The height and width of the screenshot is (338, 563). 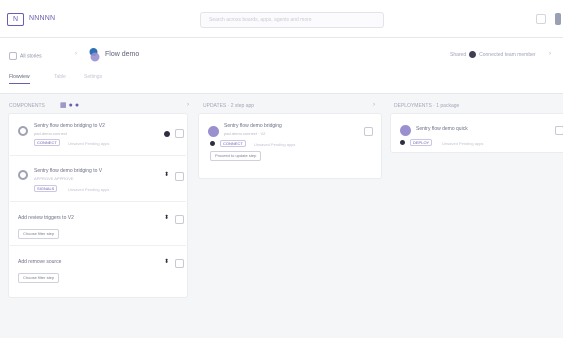 I want to click on column-header: DEPLOYMENTS · 1 package, so click(x=427, y=106).